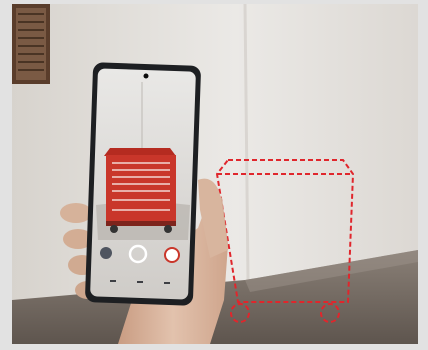 The height and width of the screenshot is (350, 428). Describe the element at coordinates (172, 255) in the screenshot. I see `ar-object-icon` at that location.